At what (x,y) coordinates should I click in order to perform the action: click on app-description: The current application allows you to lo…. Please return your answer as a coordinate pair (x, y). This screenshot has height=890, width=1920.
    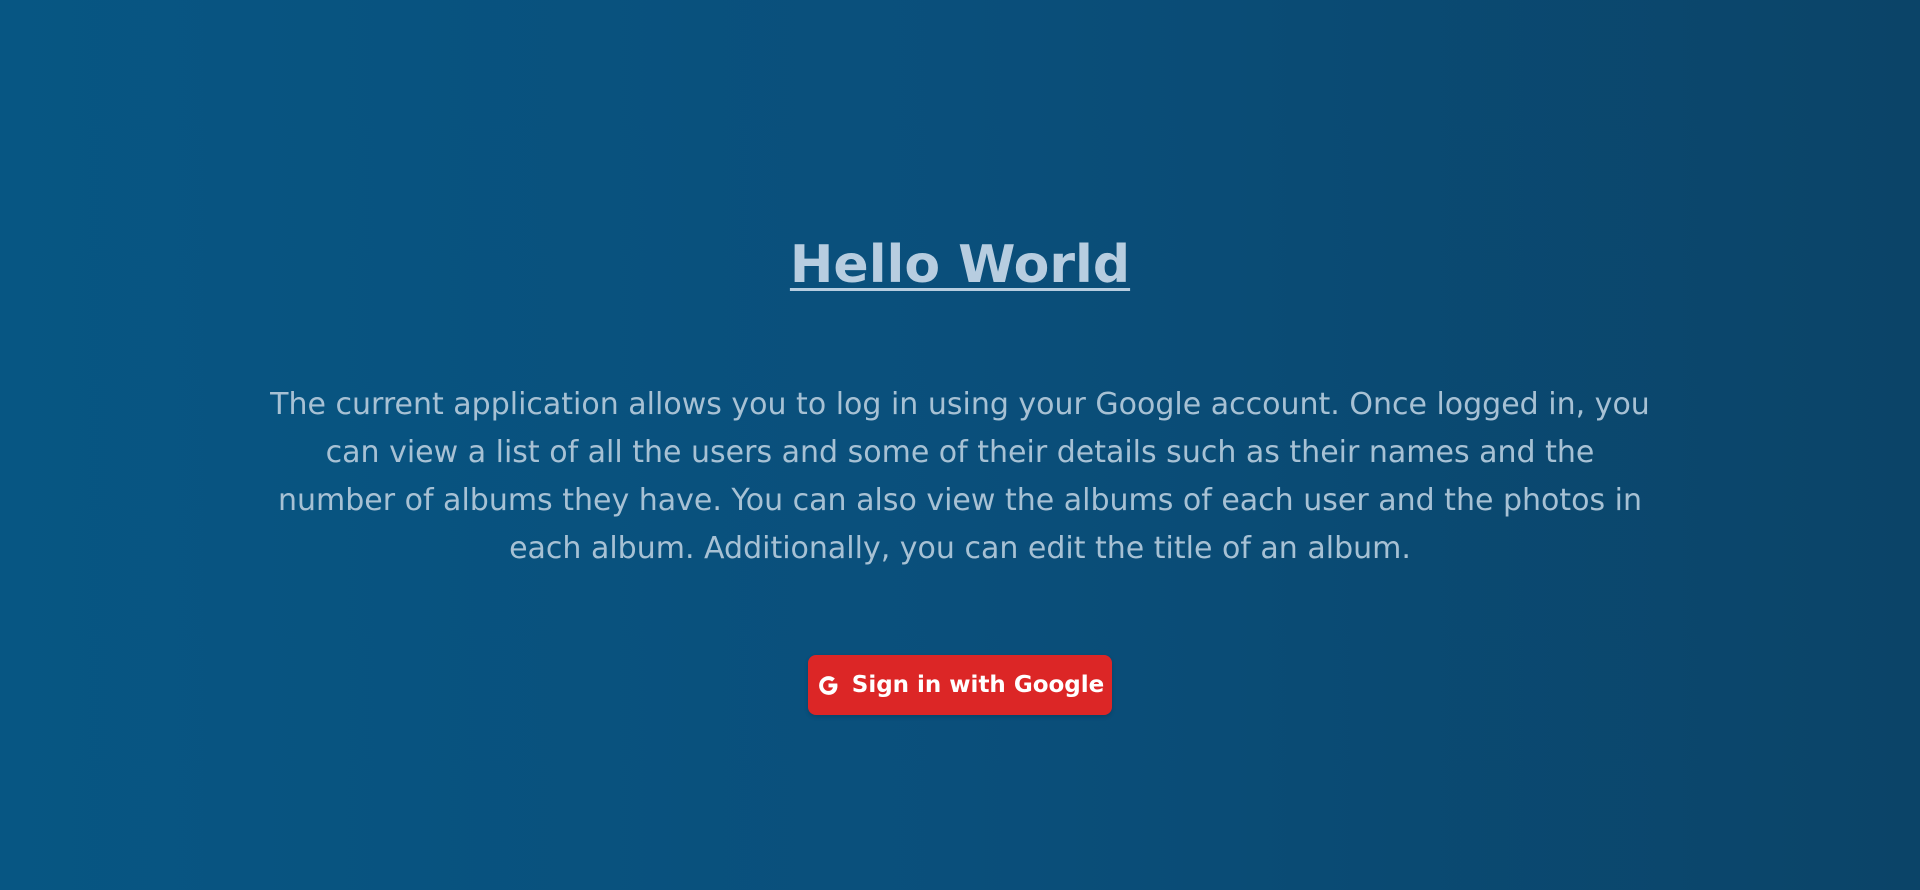
    Looking at the image, I should click on (960, 476).